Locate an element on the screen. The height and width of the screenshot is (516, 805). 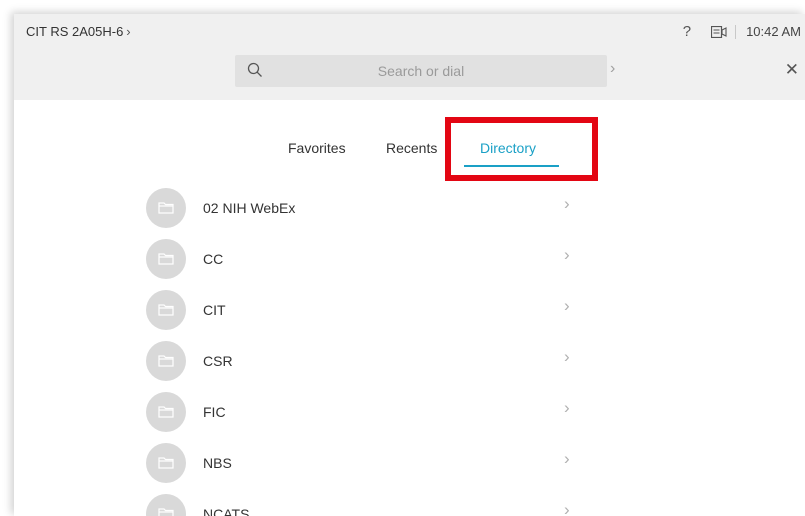
help-icon: ? is located at coordinates (687, 31).